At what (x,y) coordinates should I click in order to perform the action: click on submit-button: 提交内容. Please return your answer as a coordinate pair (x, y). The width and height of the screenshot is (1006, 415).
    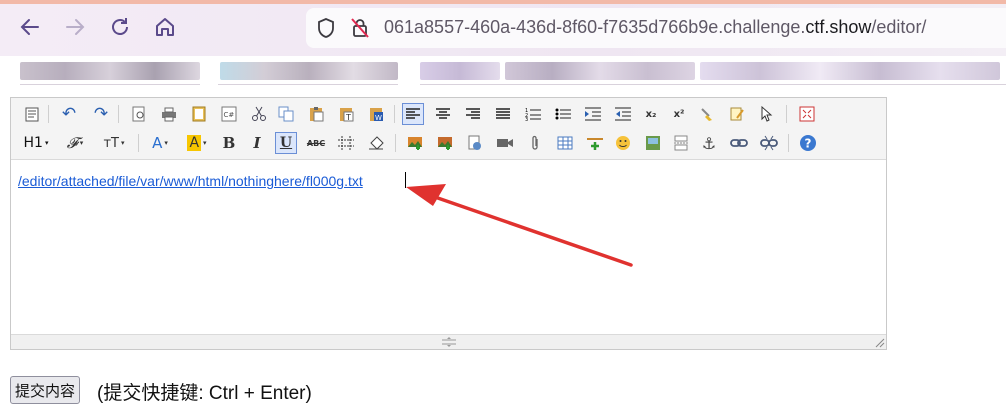
    Looking at the image, I should click on (45, 390).